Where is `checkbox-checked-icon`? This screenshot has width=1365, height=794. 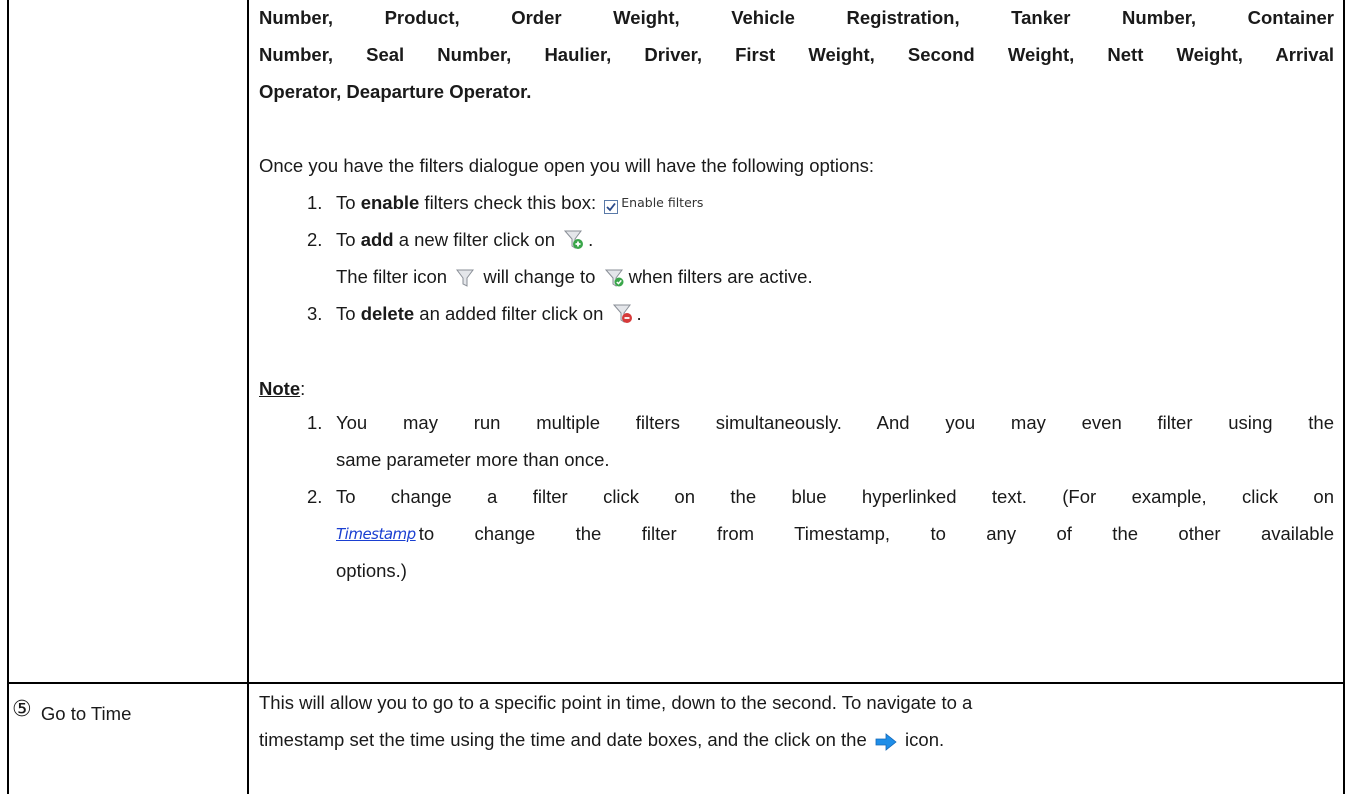 checkbox-checked-icon is located at coordinates (611, 208).